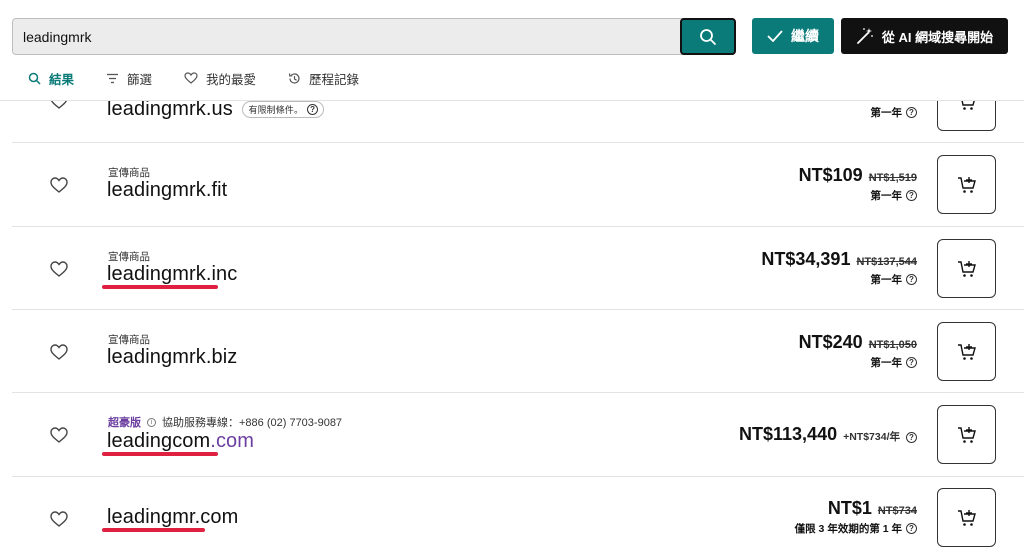  Describe the element at coordinates (231, 79) in the screenshot. I see `tab-favorites-label: 我的最愛` at that location.